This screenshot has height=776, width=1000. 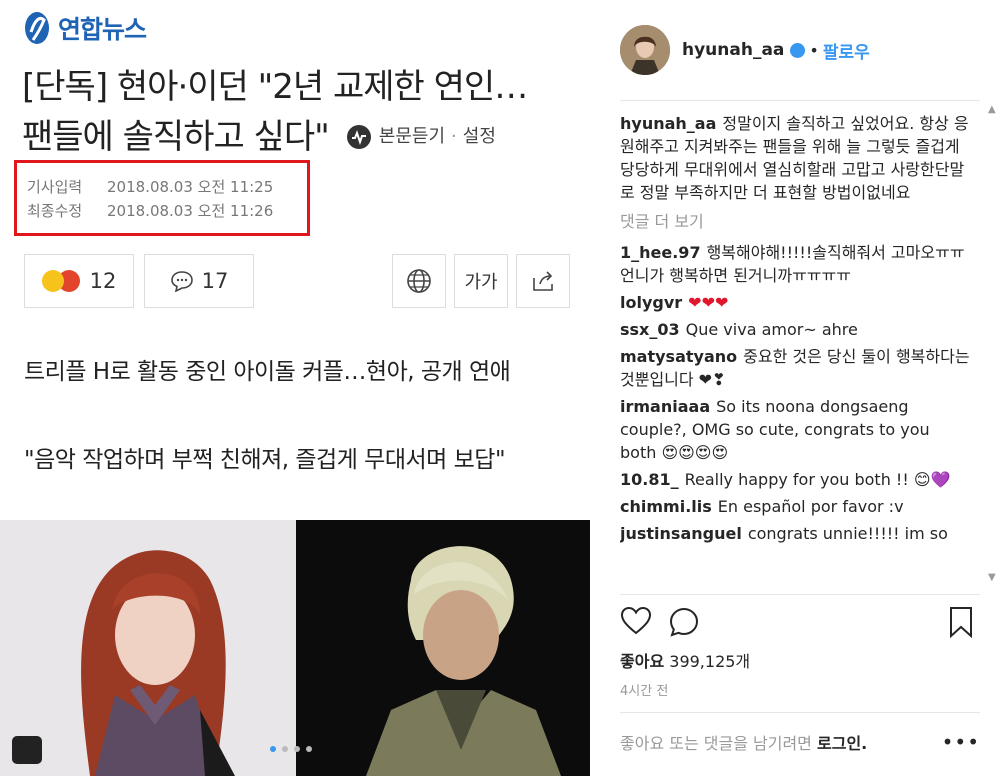 I want to click on font-size-button: 가가, so click(x=481, y=281).